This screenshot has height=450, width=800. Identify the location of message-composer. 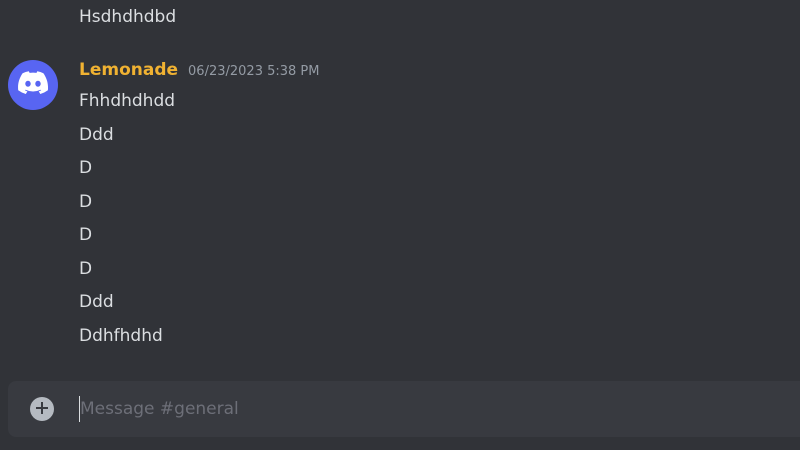
(404, 409).